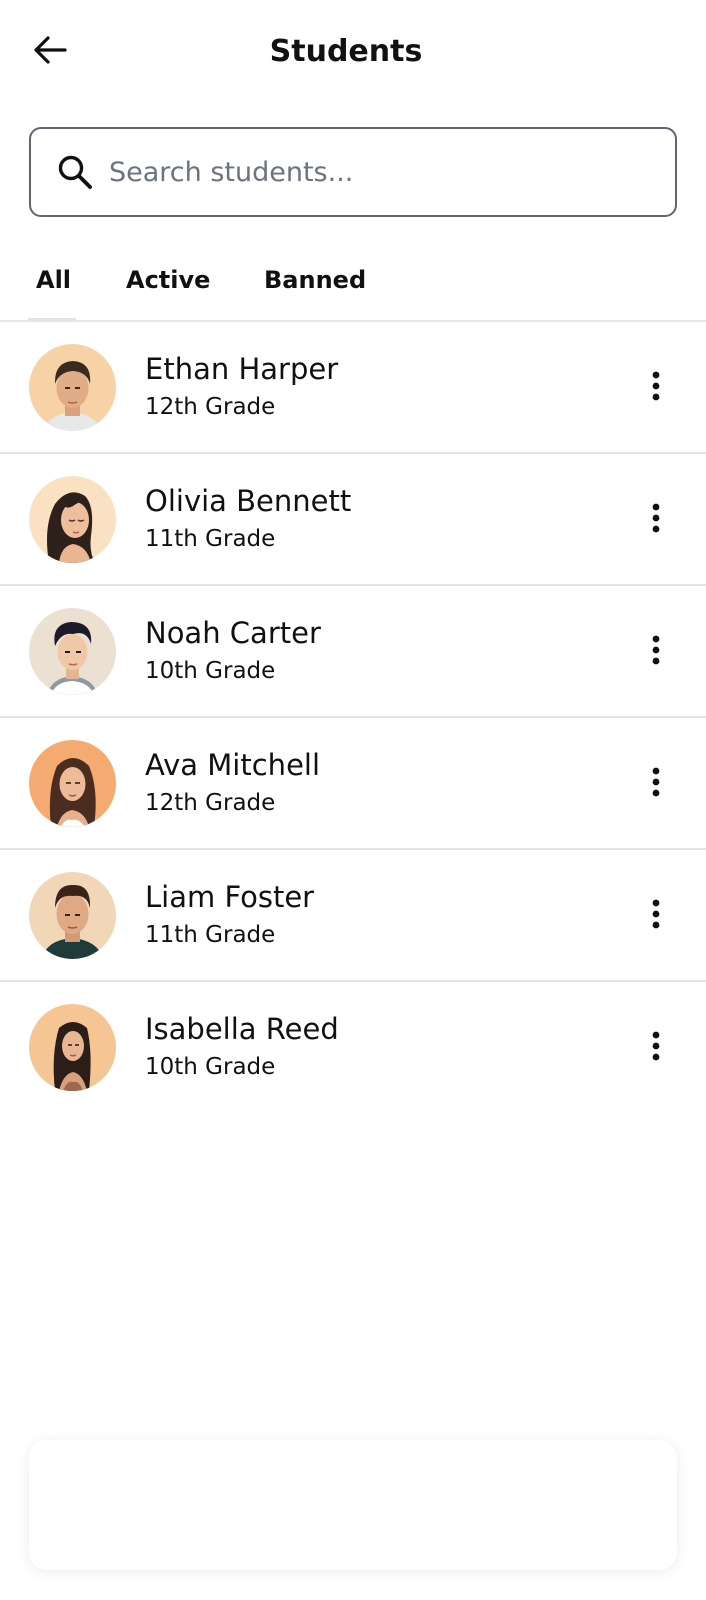 This screenshot has height=1600, width=706. I want to click on student-name: Ethan Harper, so click(242, 369).